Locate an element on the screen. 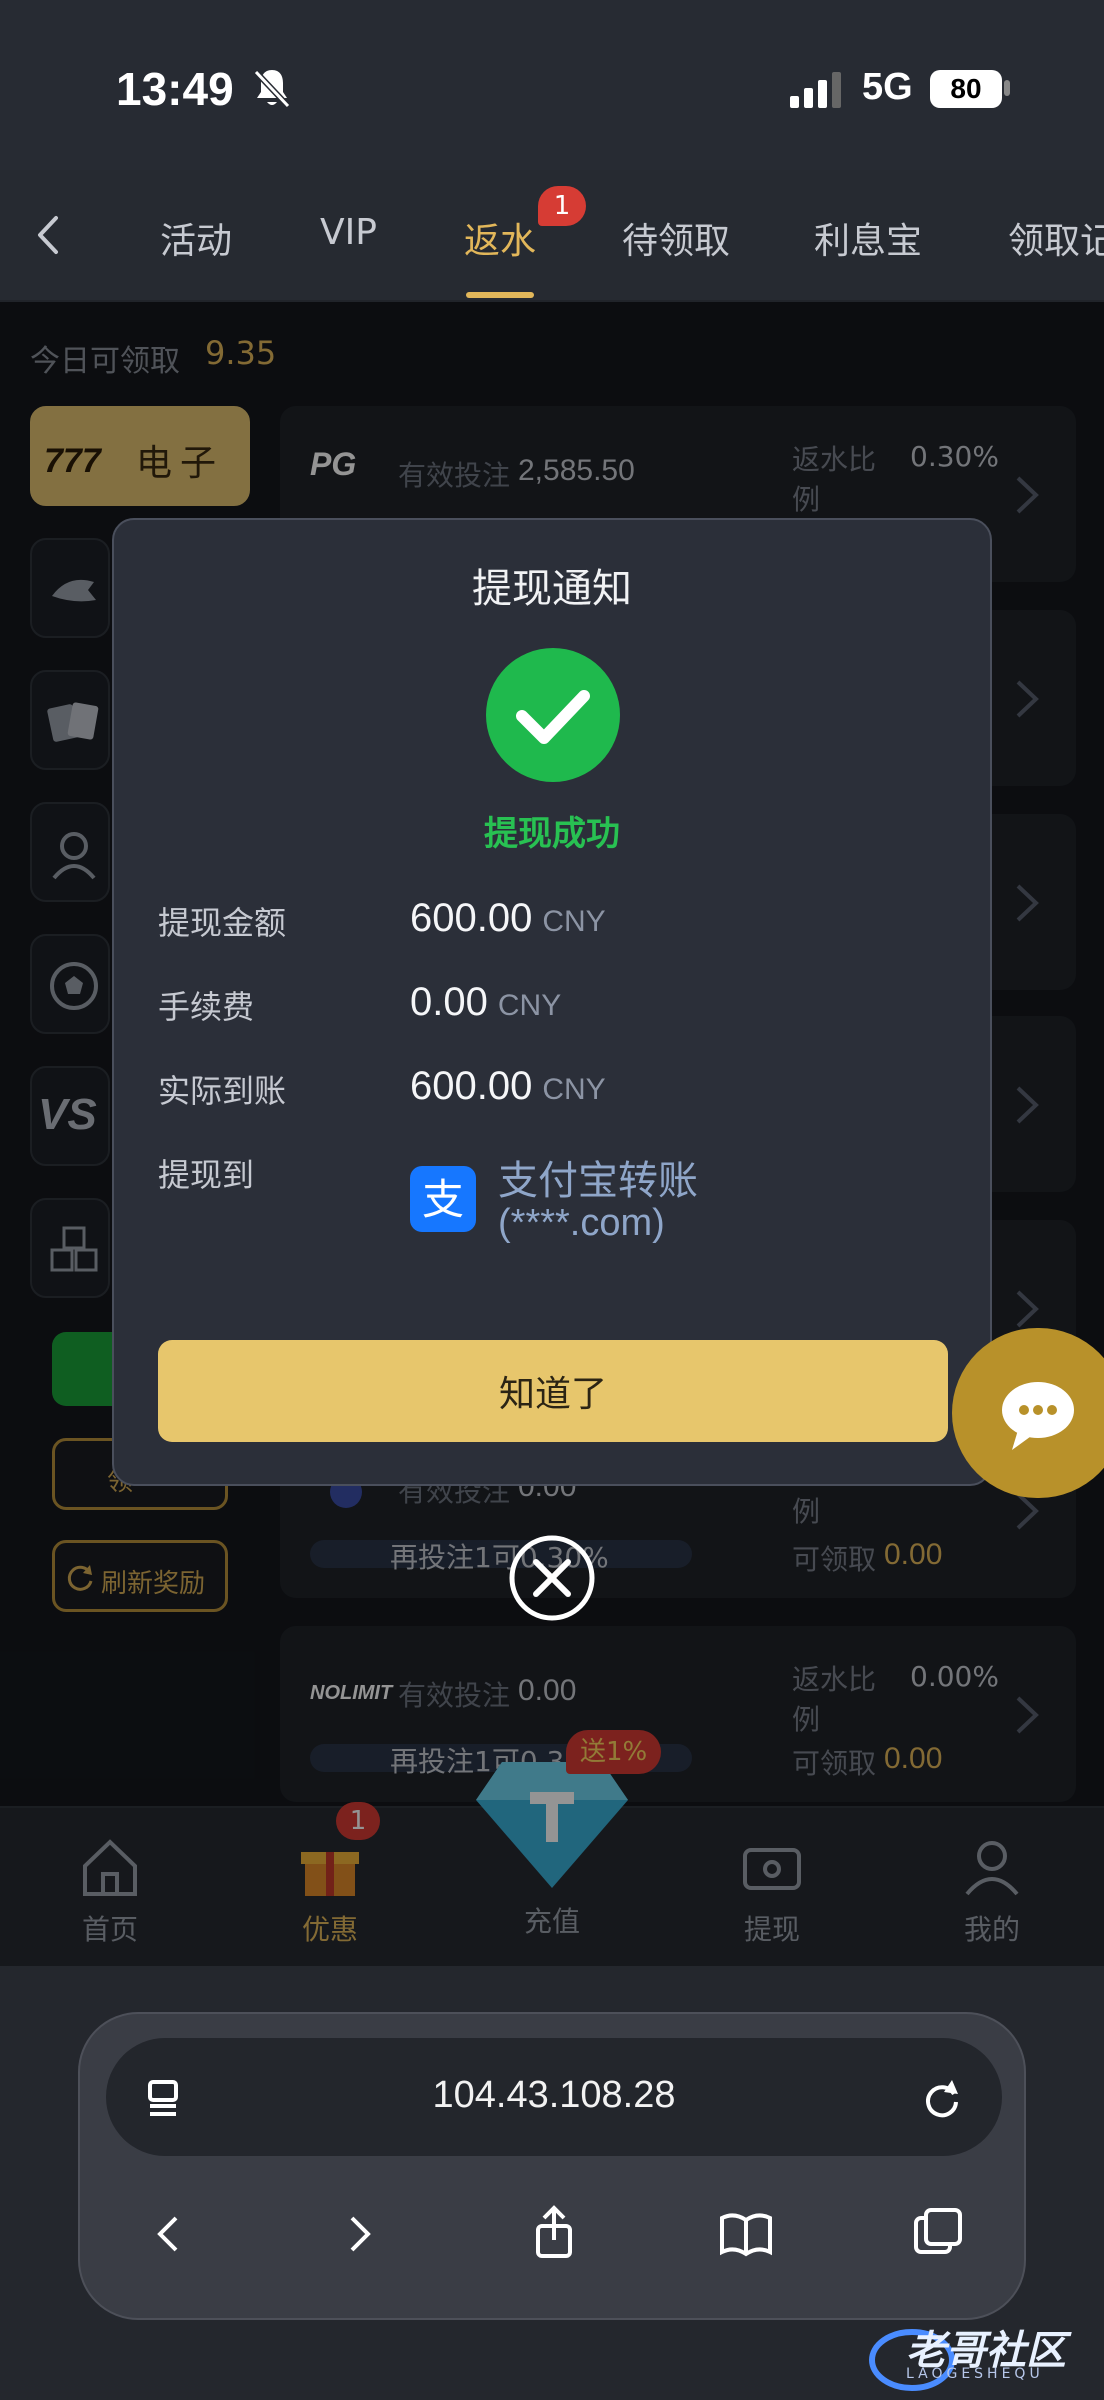 Image resolution: width=1104 pixels, height=2400 pixels. amount-label: 提现金额 is located at coordinates (222, 923).